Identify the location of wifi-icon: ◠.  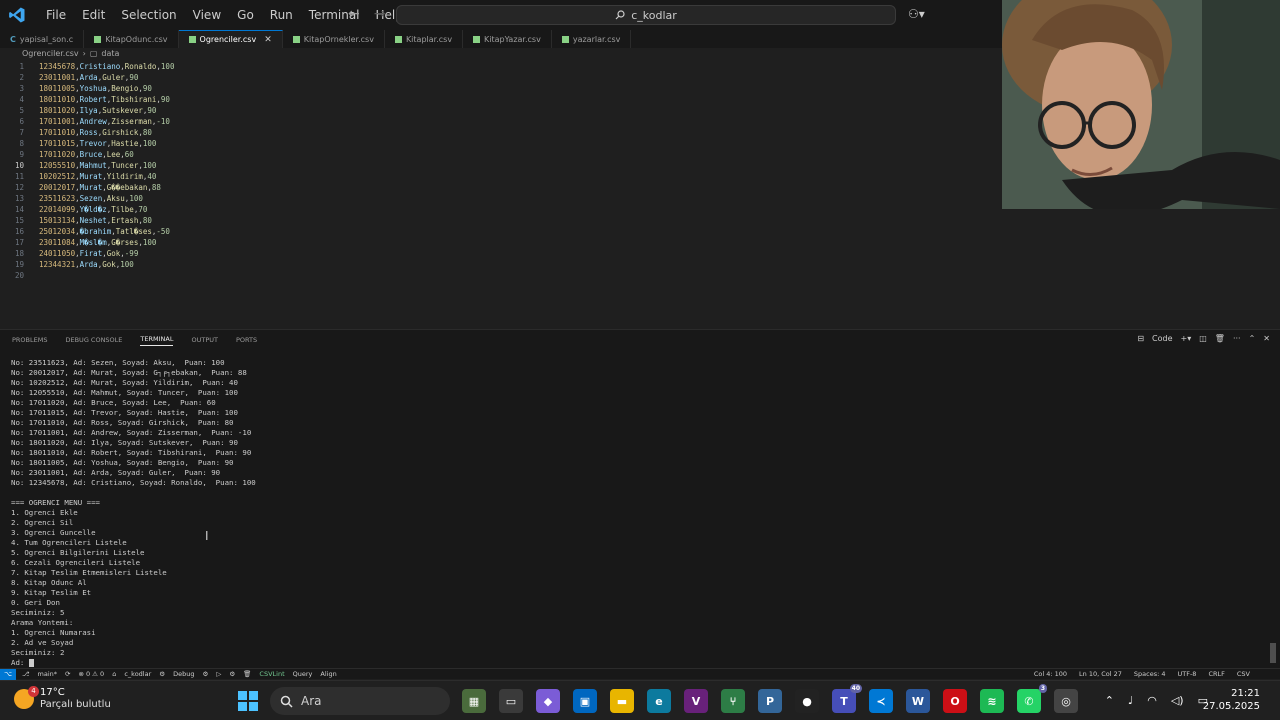
(1152, 700).